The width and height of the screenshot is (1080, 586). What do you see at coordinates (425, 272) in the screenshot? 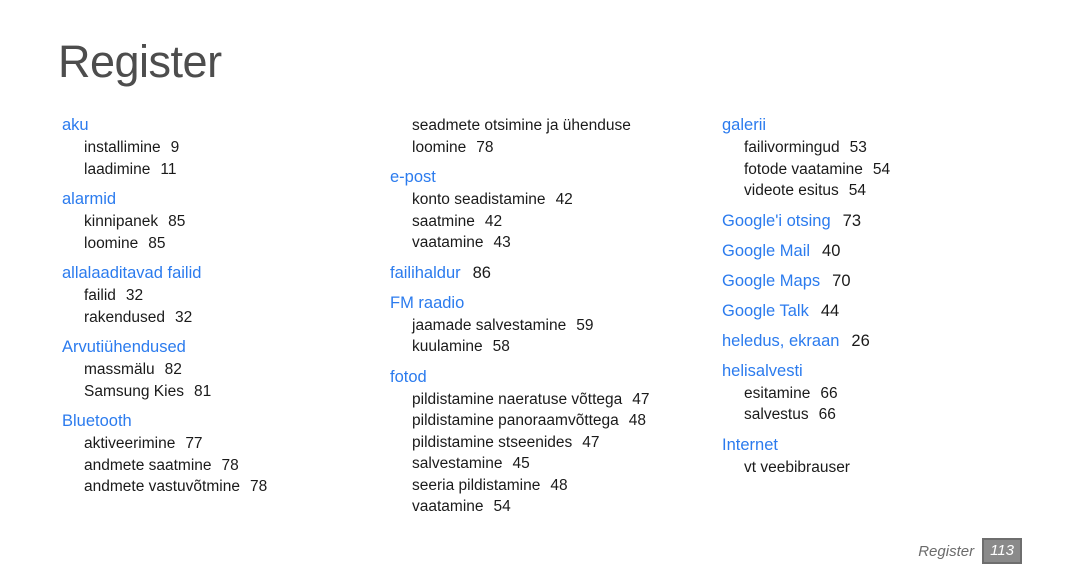
I see `index-heading-label: failihaldur` at bounding box center [425, 272].